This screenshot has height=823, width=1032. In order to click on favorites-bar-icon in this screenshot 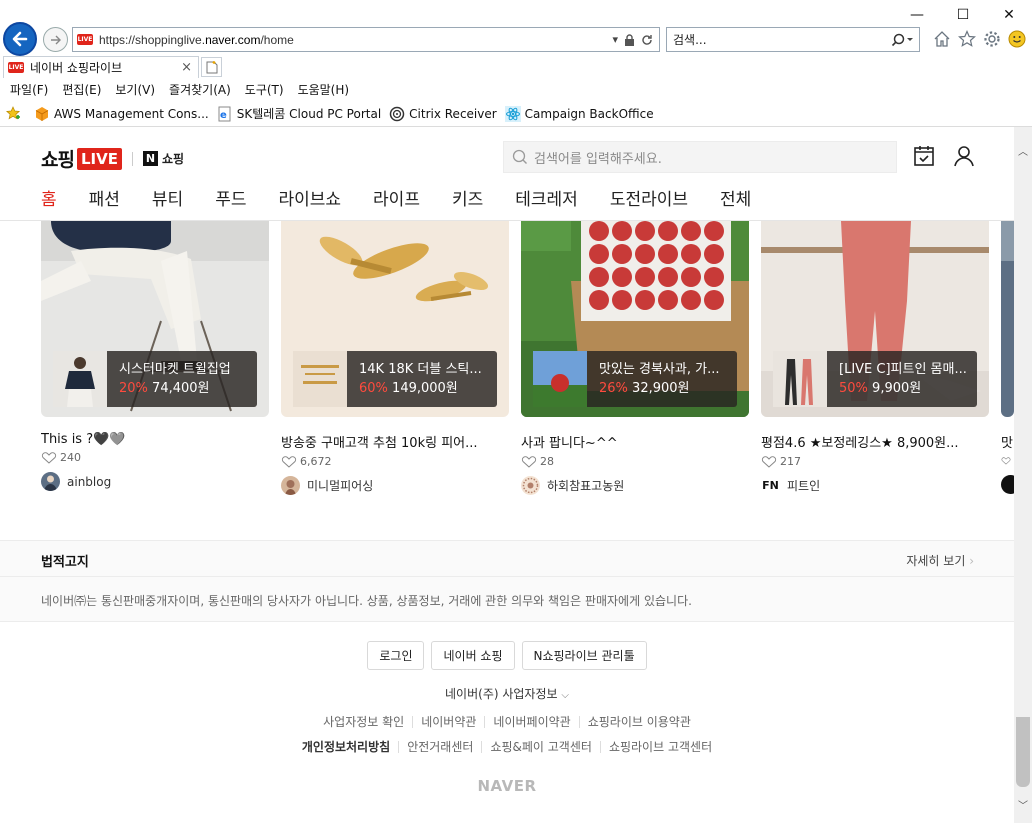, I will do `click(16, 113)`.